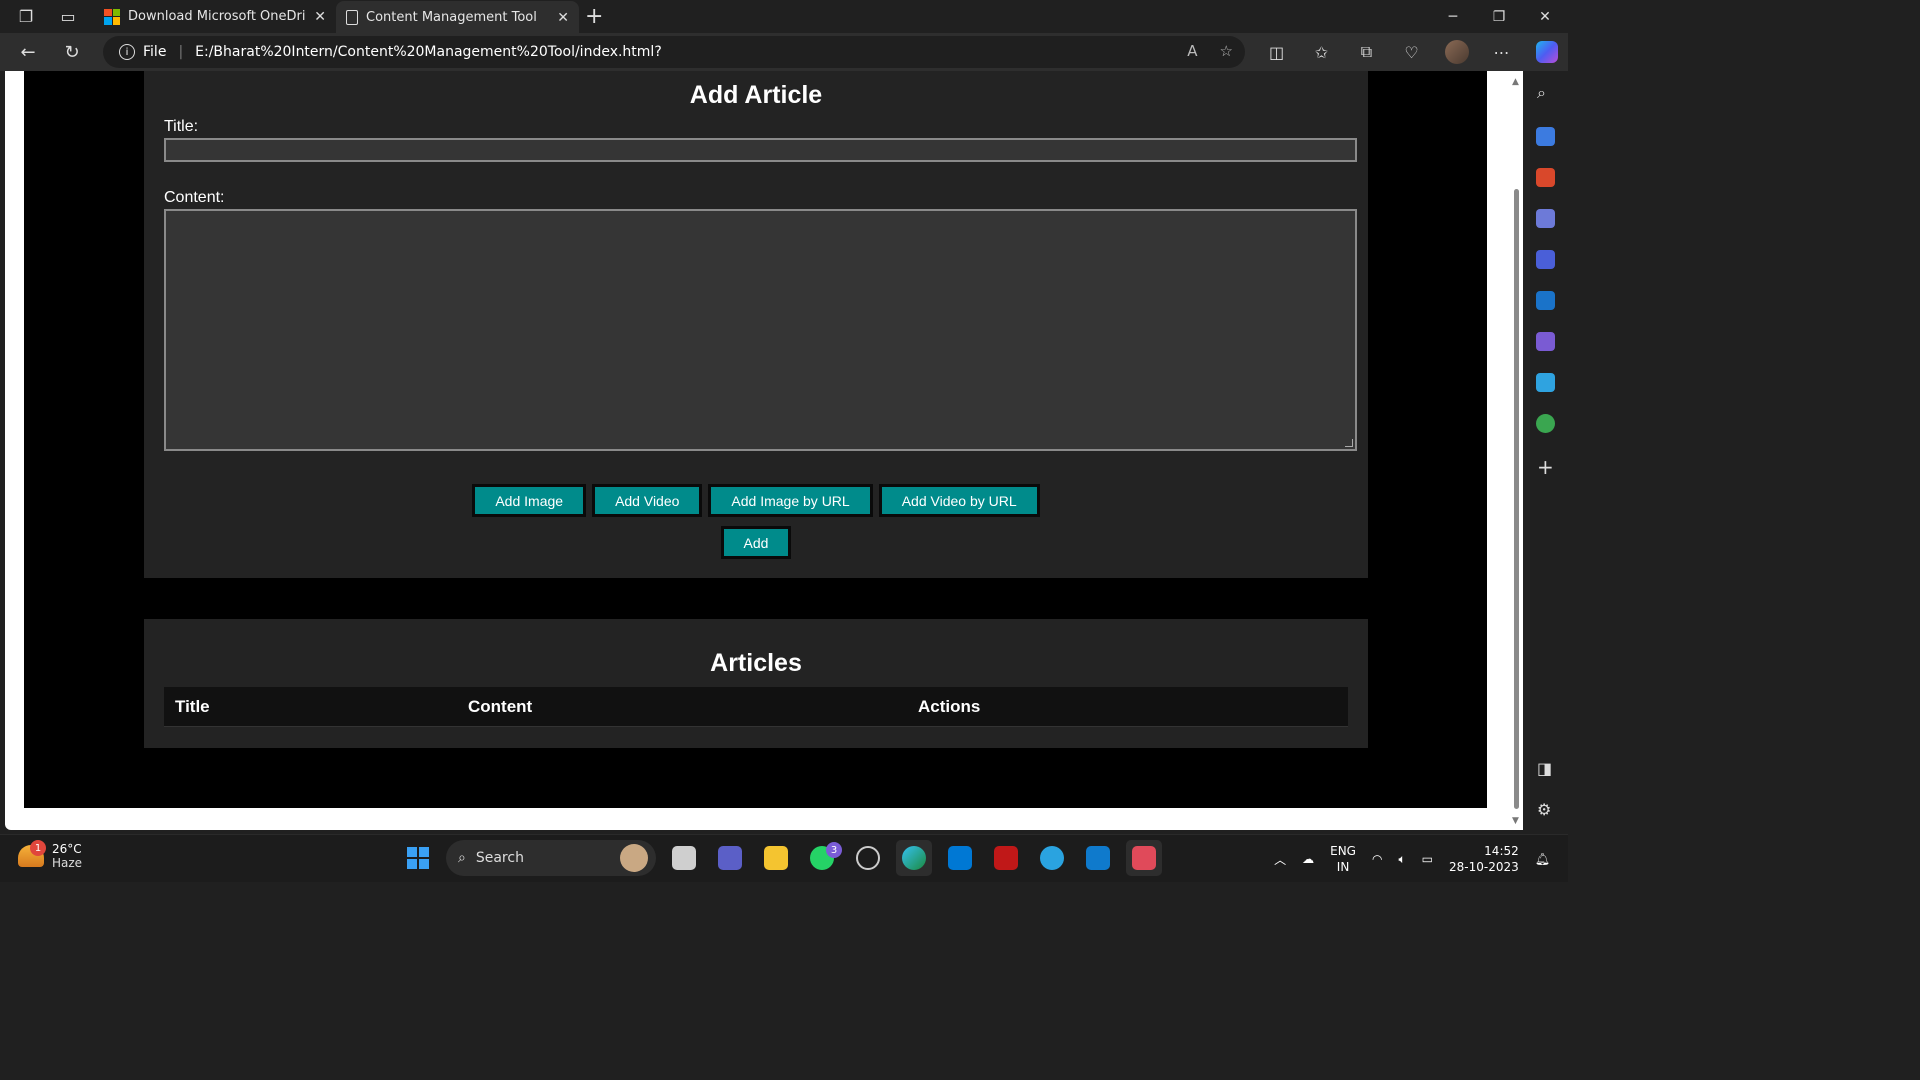 The height and width of the screenshot is (1080, 1920). What do you see at coordinates (1515, 821) in the screenshot?
I see `scroll-down-arrow-icon: ▼` at bounding box center [1515, 821].